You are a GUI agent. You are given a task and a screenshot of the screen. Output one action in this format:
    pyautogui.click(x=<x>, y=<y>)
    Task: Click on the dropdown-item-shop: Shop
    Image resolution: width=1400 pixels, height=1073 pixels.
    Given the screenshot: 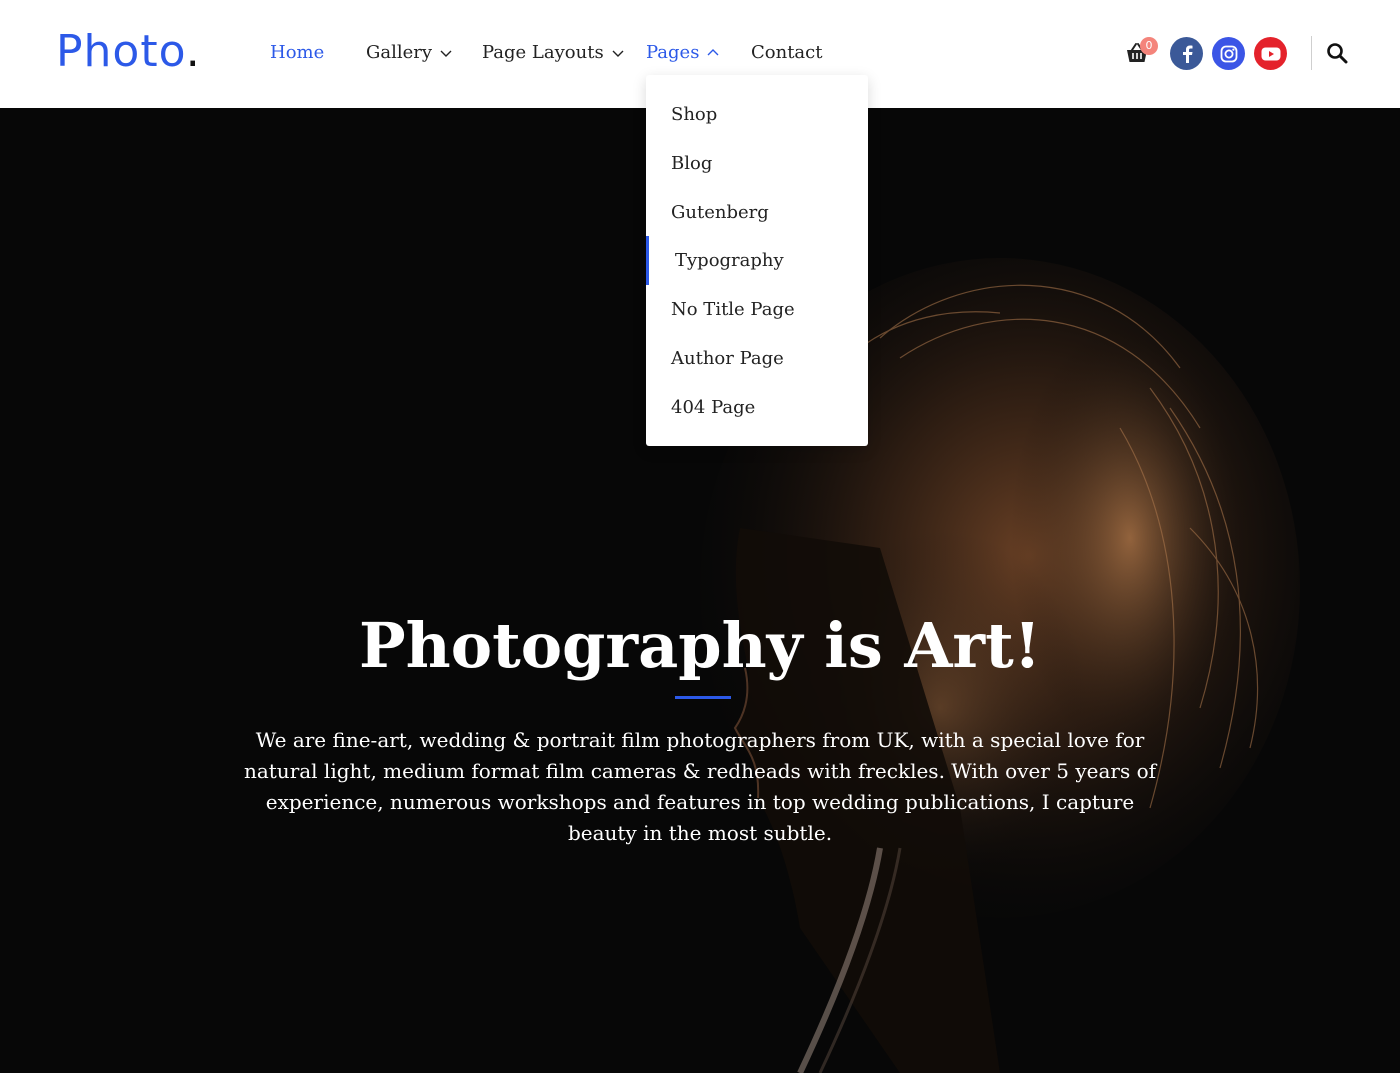 What is the action you would take?
    pyautogui.click(x=757, y=114)
    